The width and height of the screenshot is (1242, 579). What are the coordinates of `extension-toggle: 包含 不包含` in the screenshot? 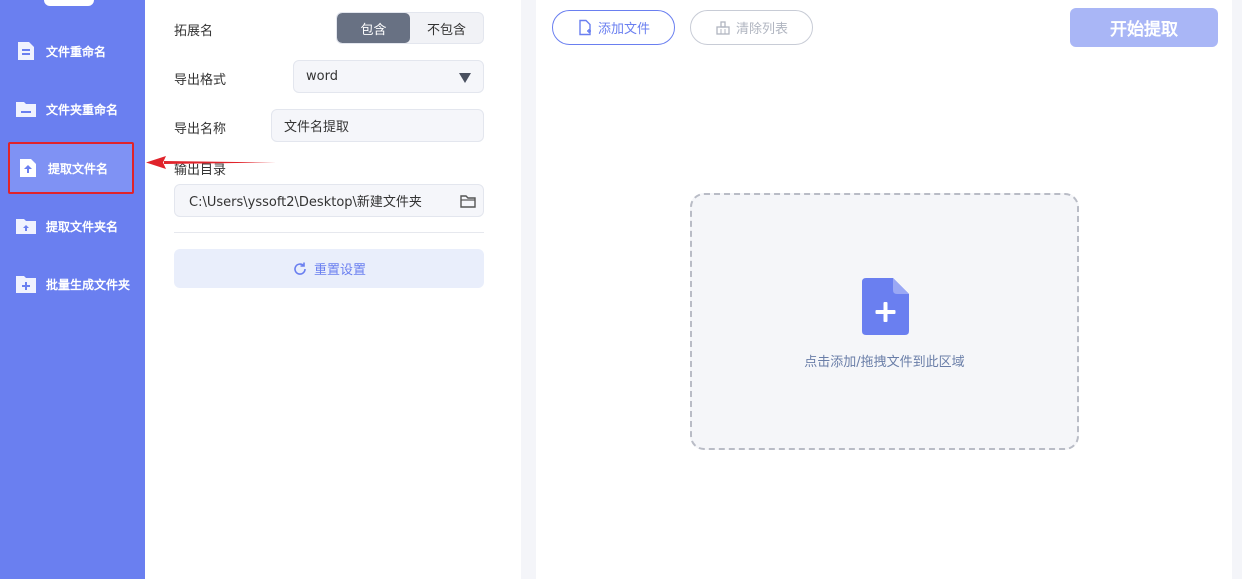 It's located at (410, 28).